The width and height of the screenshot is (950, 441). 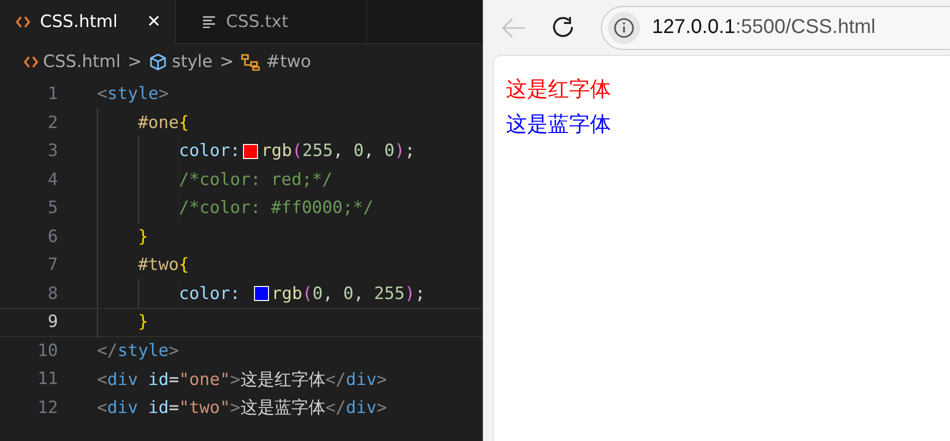 What do you see at coordinates (52, 151) in the screenshot?
I see `line-number: 3` at bounding box center [52, 151].